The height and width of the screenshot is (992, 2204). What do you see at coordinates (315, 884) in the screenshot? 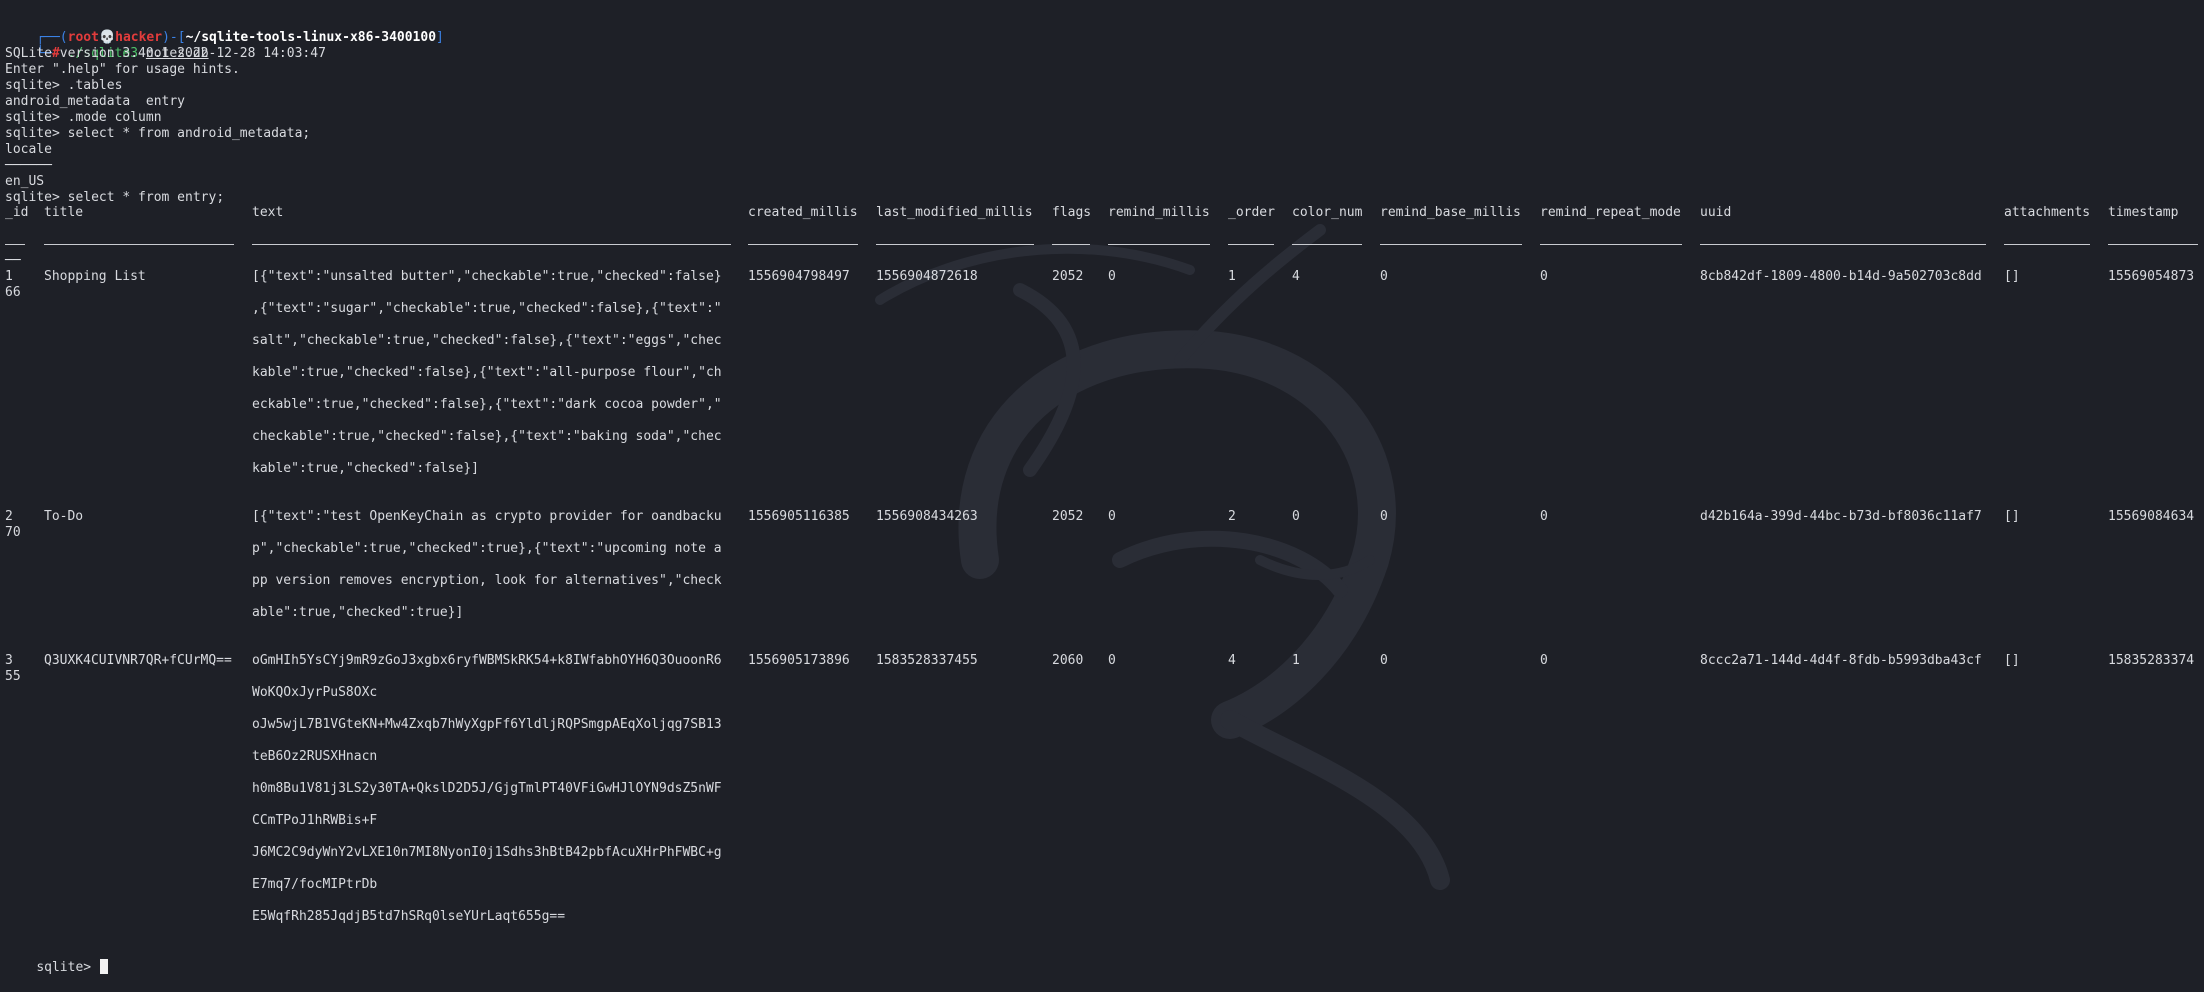
I see `cell-text-line: E7mq7/focMIPtrDb` at bounding box center [315, 884].